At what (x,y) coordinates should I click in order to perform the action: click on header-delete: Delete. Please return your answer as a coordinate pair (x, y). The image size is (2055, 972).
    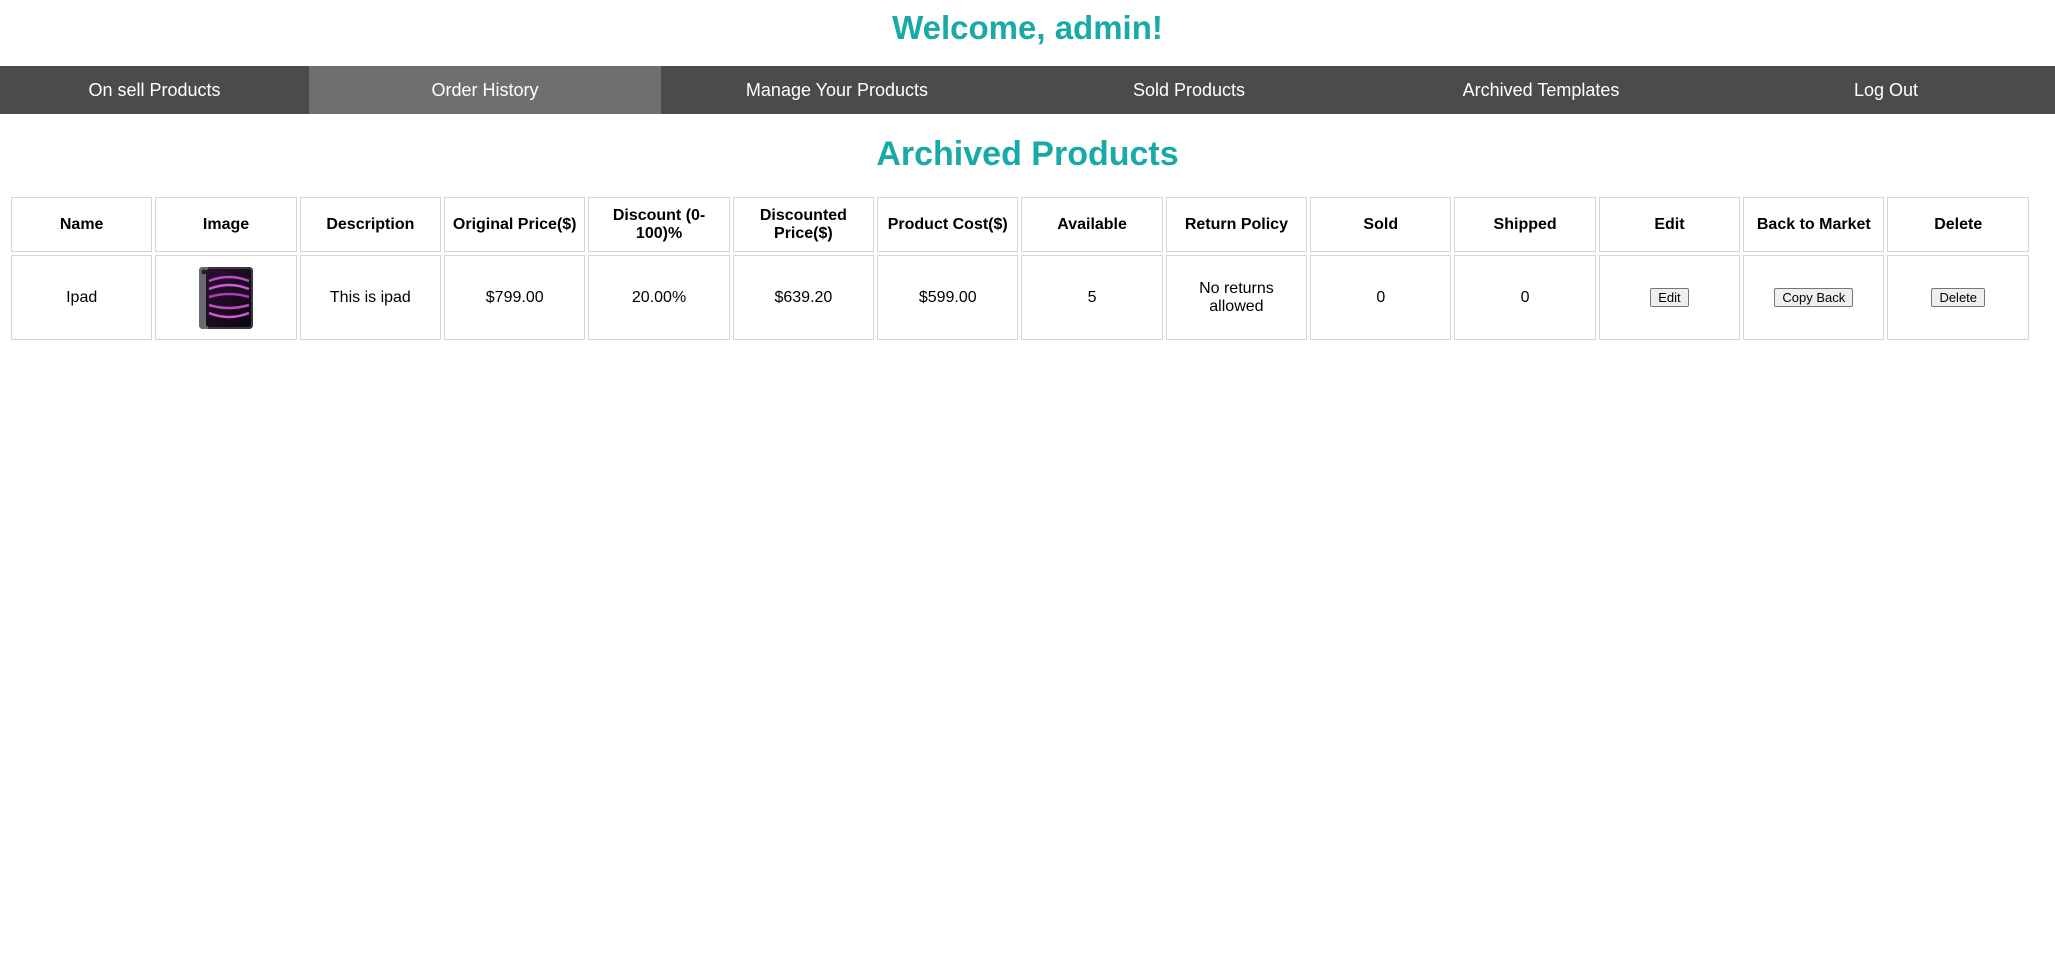
    Looking at the image, I should click on (1958, 224).